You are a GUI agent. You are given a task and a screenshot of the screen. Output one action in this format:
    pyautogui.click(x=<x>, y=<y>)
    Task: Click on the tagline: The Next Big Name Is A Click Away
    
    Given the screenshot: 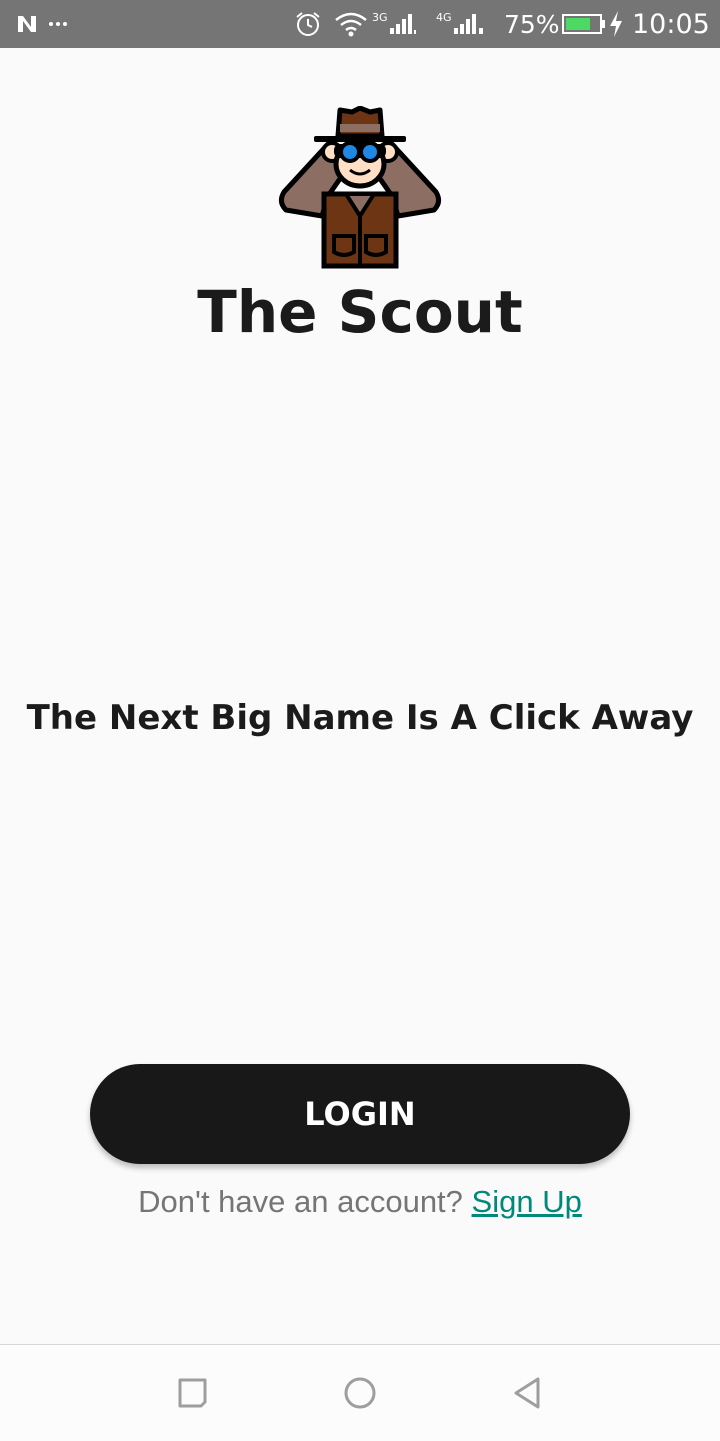 What is the action you would take?
    pyautogui.click(x=360, y=718)
    